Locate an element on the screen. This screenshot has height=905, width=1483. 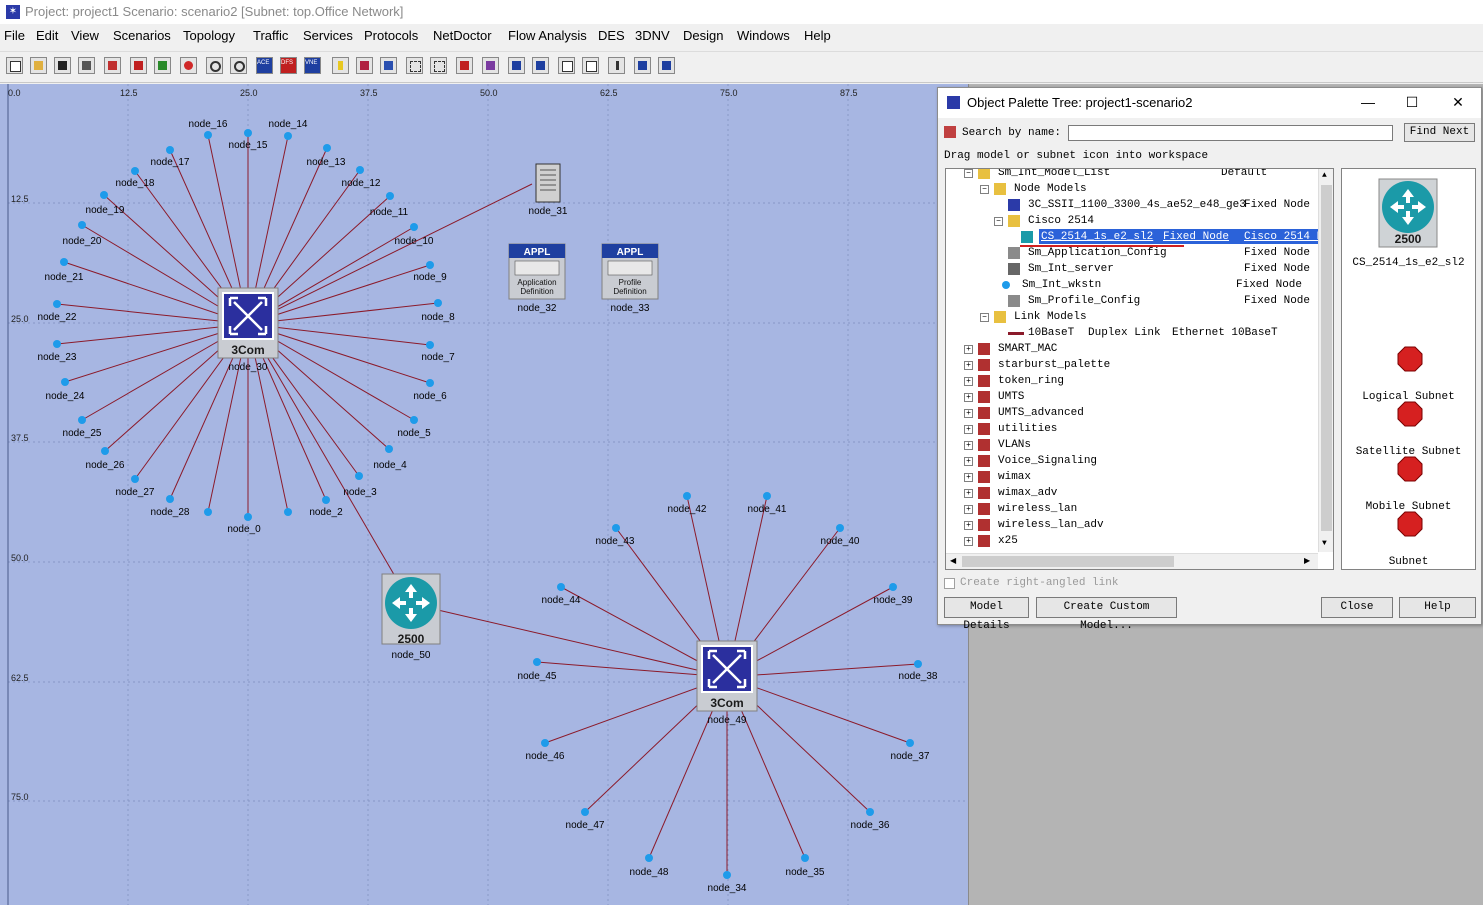
mountain-icon is located at coordinates (388, 65).